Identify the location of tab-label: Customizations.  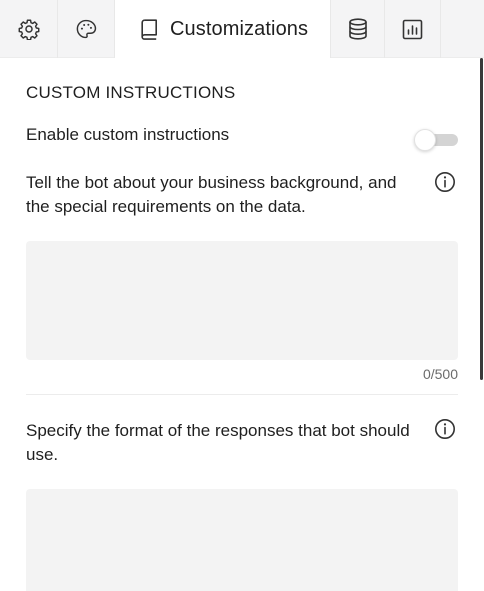
(239, 28).